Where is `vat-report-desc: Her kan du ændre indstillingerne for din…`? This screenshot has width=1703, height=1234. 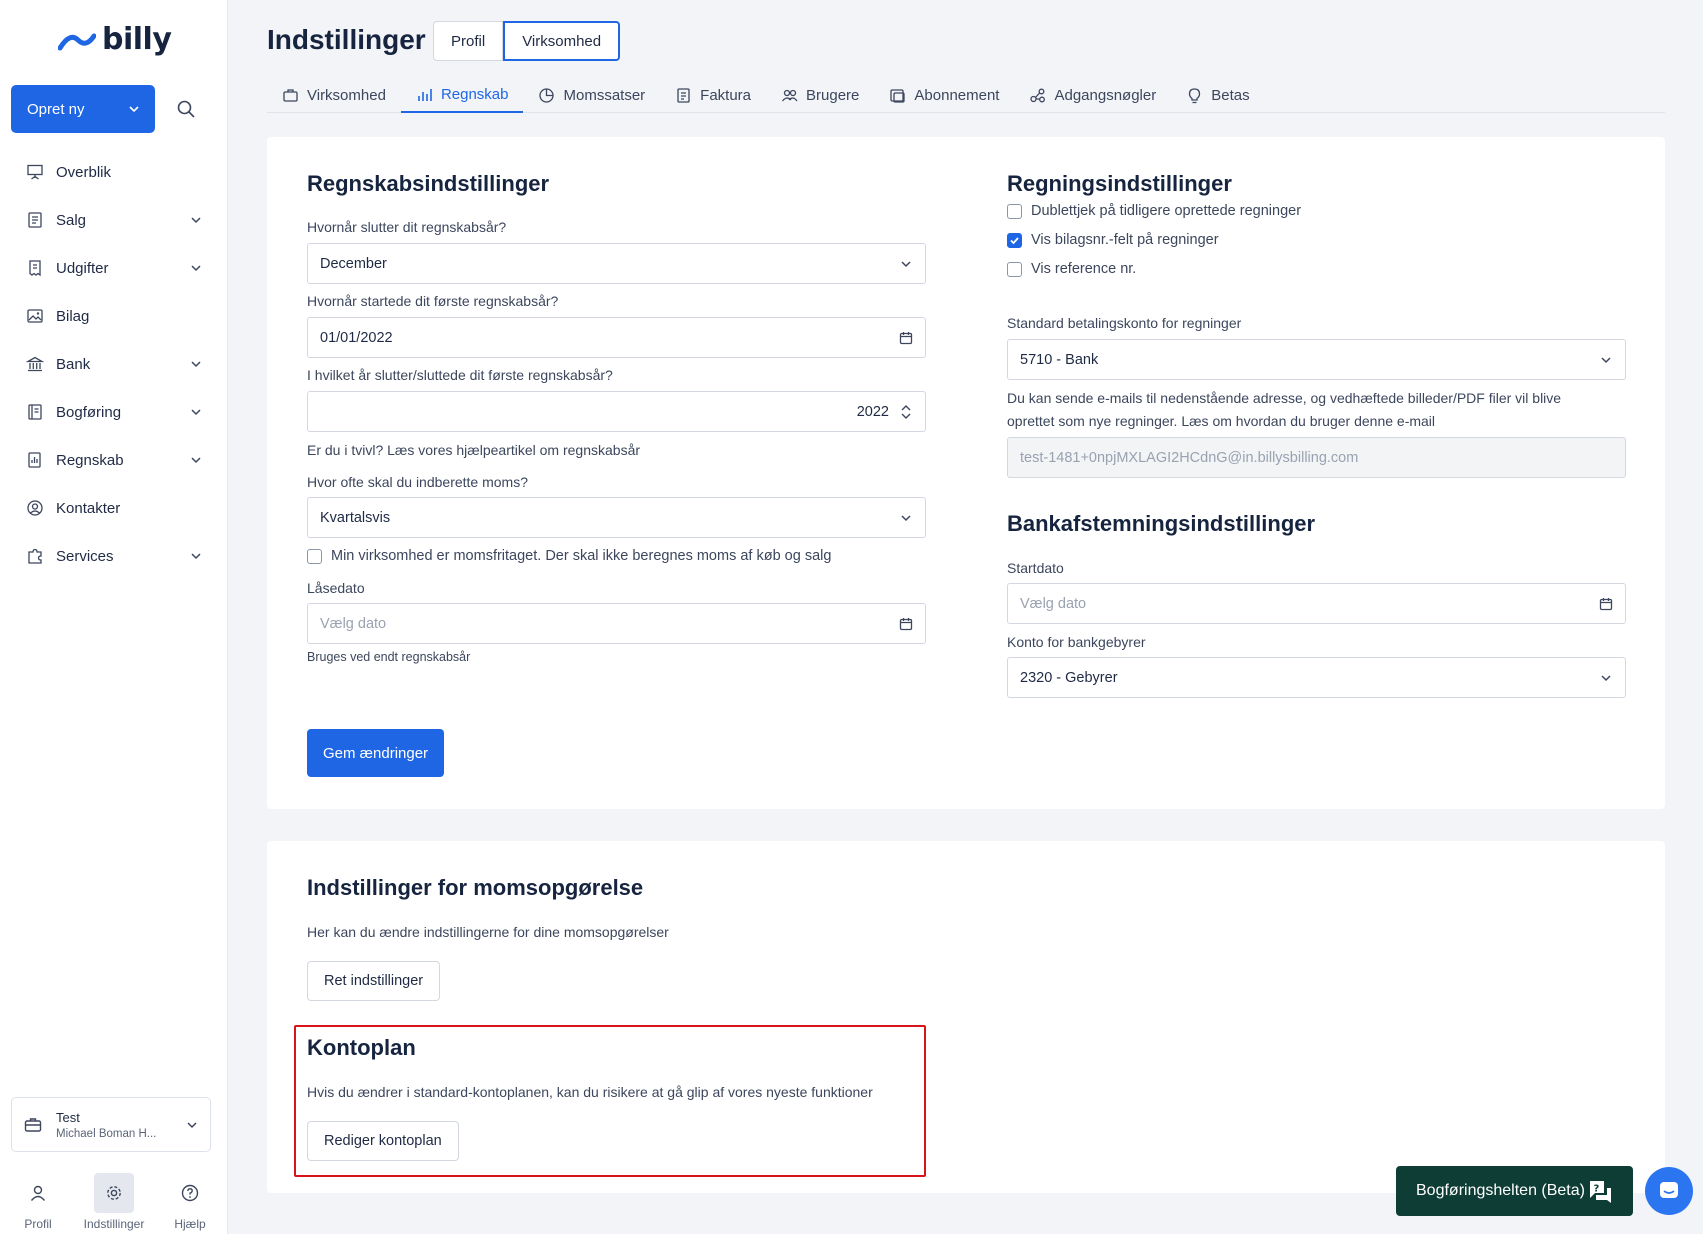 vat-report-desc: Her kan du ændre indstillingerne for din… is located at coordinates (488, 932).